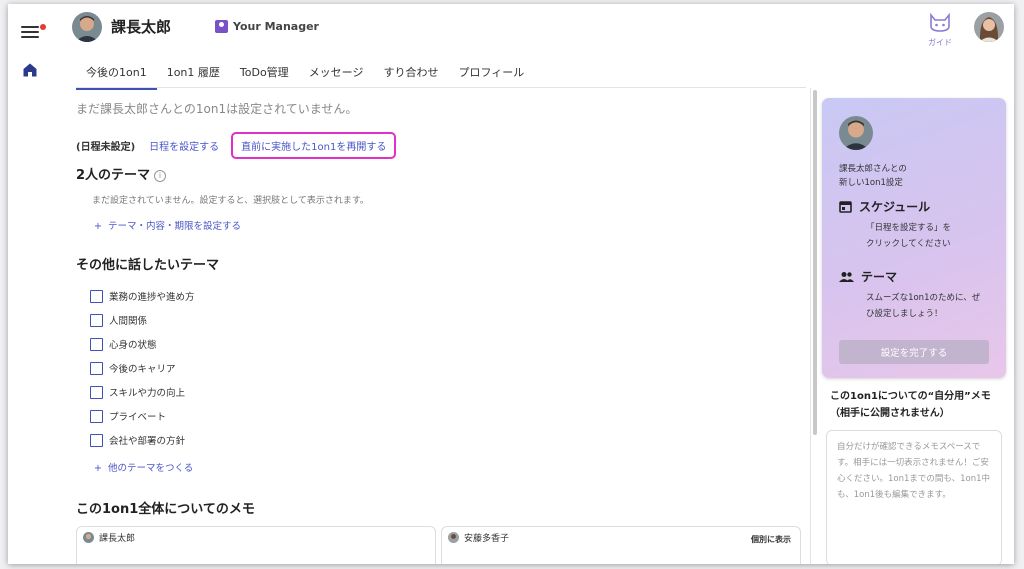 The width and height of the screenshot is (1024, 569). What do you see at coordinates (909, 228) in the screenshot?
I see `desc-line: 「日程を設定する」を` at bounding box center [909, 228].